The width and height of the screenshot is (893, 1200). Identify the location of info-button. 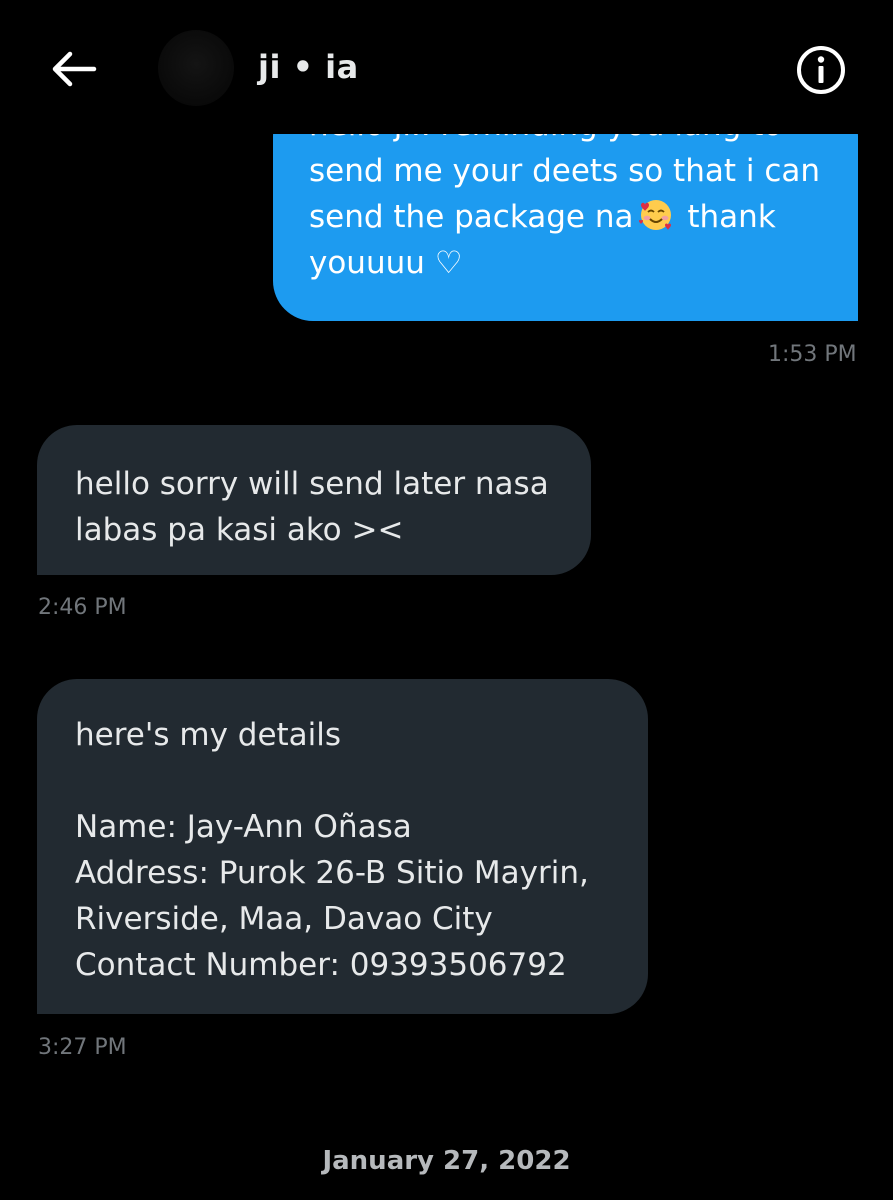
(821, 70).